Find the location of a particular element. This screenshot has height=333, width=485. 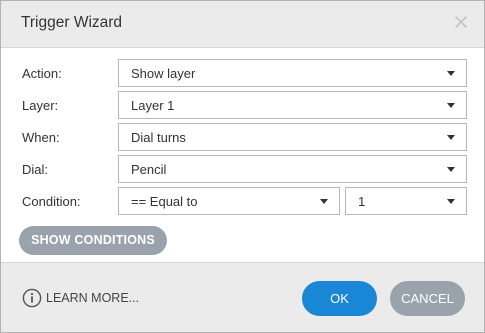

action-select: Show layer is located at coordinates (292, 73).